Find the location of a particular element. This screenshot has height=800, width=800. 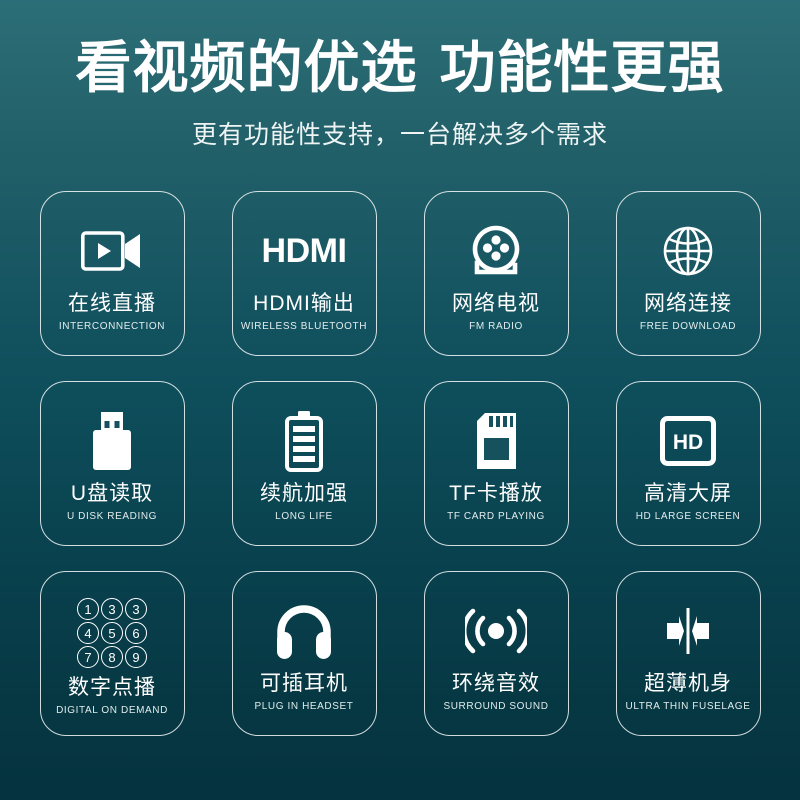

feature-card-usb-read: U盘读取 U DISK READING is located at coordinates (112, 464).